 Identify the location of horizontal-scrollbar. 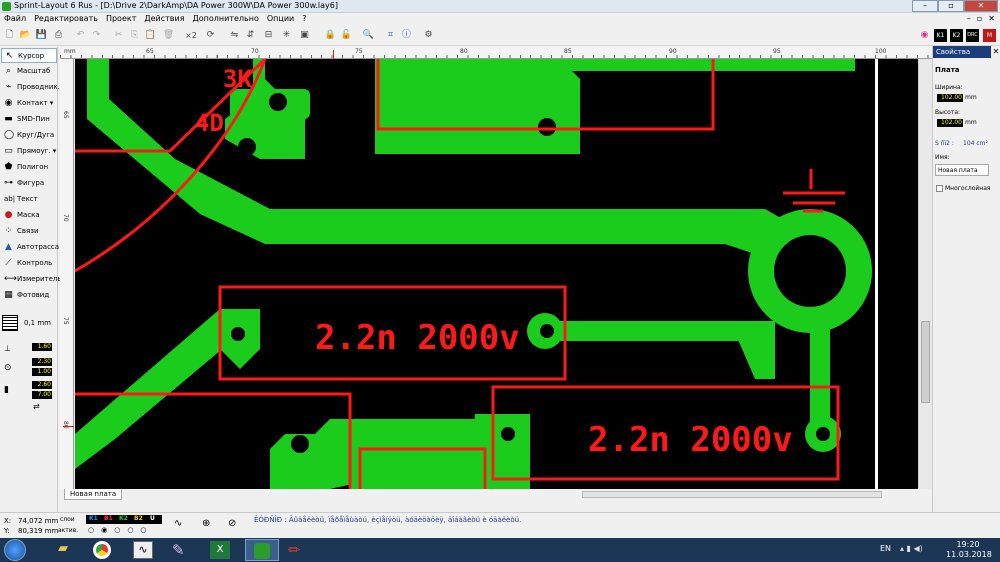
(732, 494).